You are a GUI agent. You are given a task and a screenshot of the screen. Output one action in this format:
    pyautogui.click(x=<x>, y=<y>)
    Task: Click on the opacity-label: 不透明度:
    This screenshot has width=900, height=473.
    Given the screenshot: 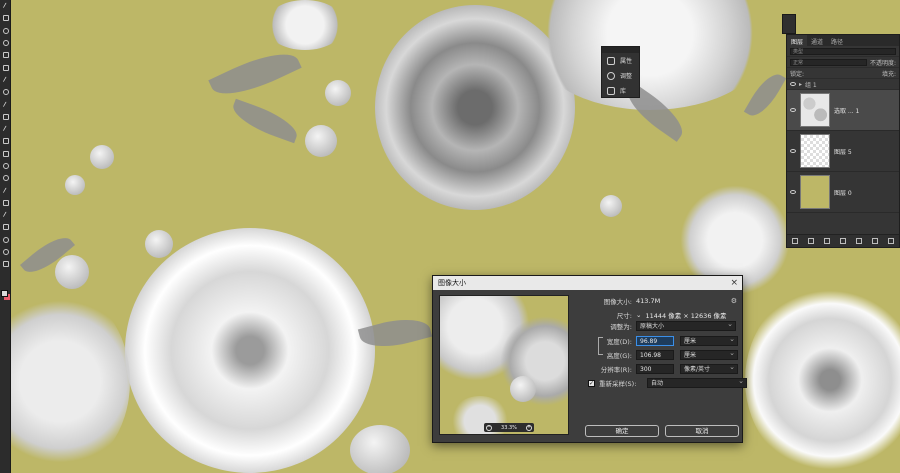 What is the action you would take?
    pyautogui.click(x=882, y=63)
    